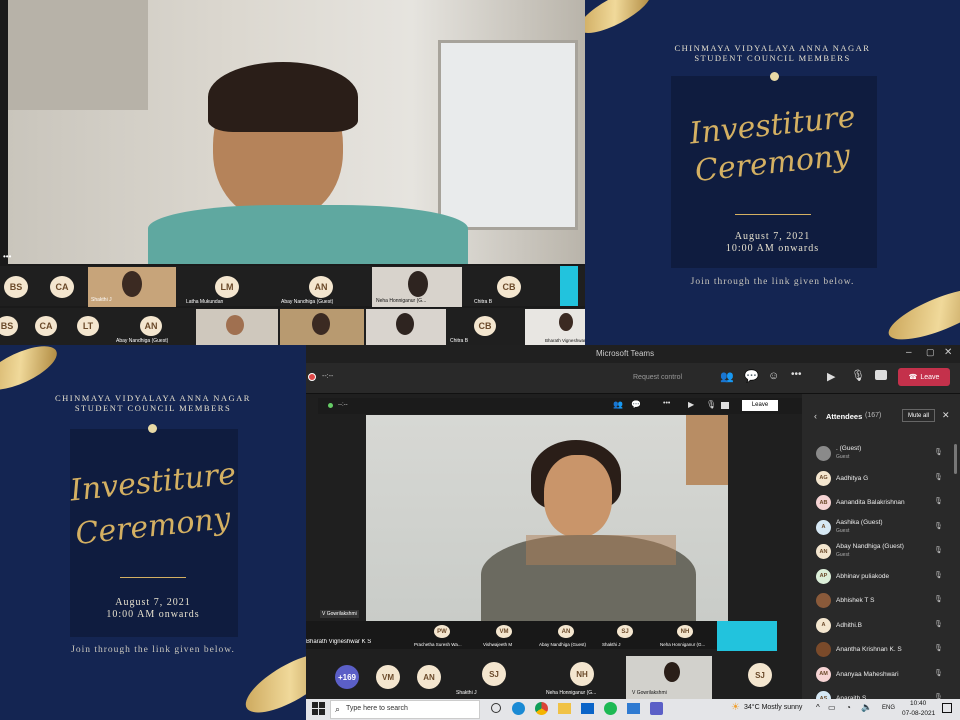 The width and height of the screenshot is (960, 720). I want to click on attendee-avatar: AB, so click(823, 502).